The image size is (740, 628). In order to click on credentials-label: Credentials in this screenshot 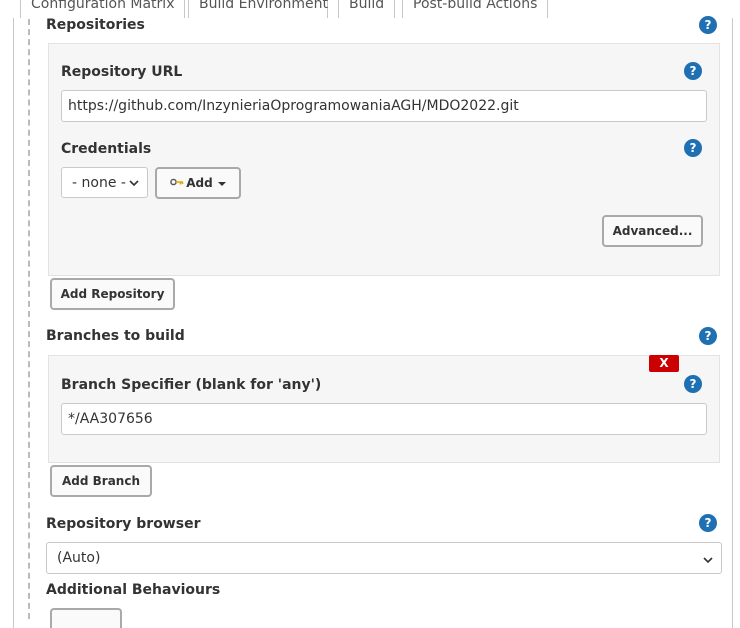, I will do `click(106, 149)`.